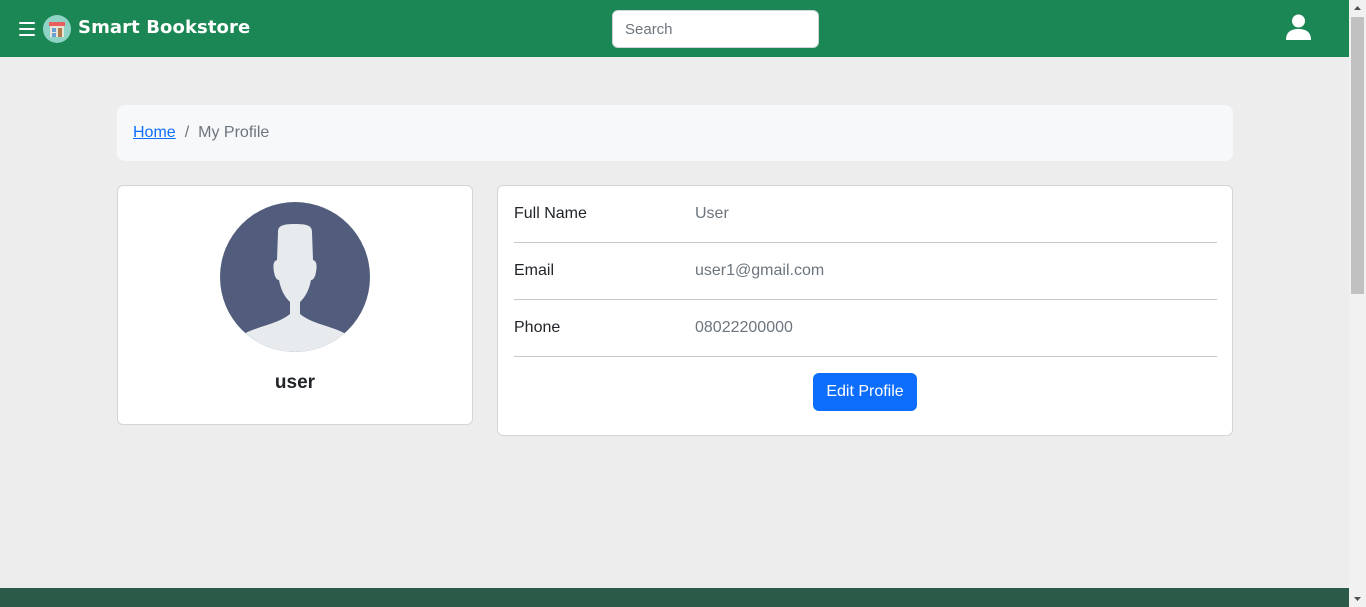 This screenshot has width=1366, height=607. Describe the element at coordinates (715, 29) in the screenshot. I see `search-input` at that location.